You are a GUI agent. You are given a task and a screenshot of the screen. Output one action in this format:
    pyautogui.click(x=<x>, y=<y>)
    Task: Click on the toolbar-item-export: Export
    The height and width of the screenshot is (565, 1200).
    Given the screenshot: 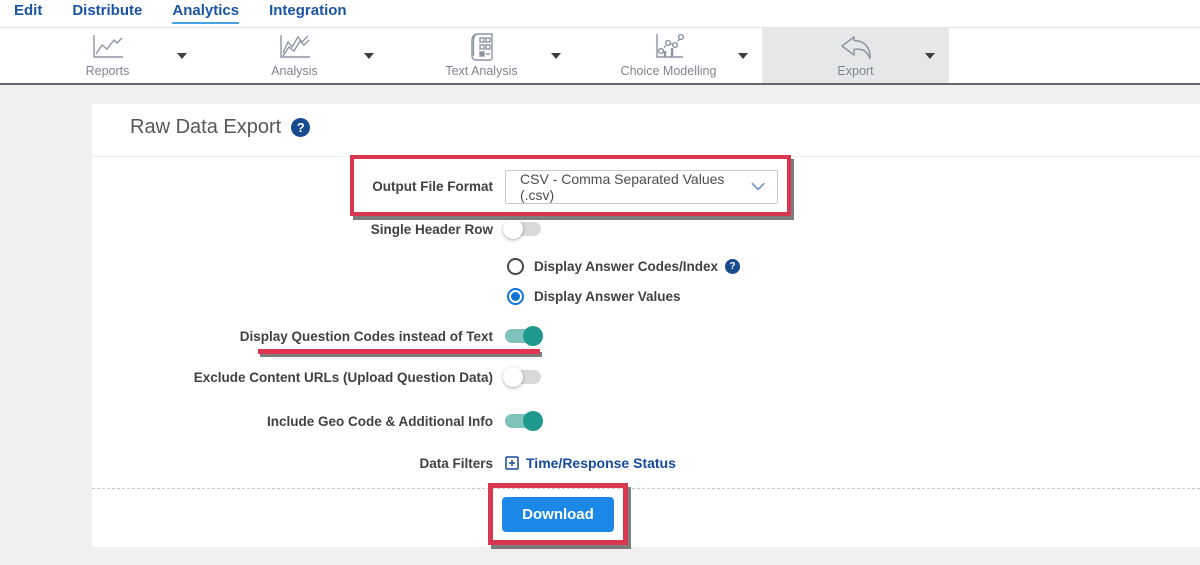 What is the action you would take?
    pyautogui.click(x=855, y=55)
    